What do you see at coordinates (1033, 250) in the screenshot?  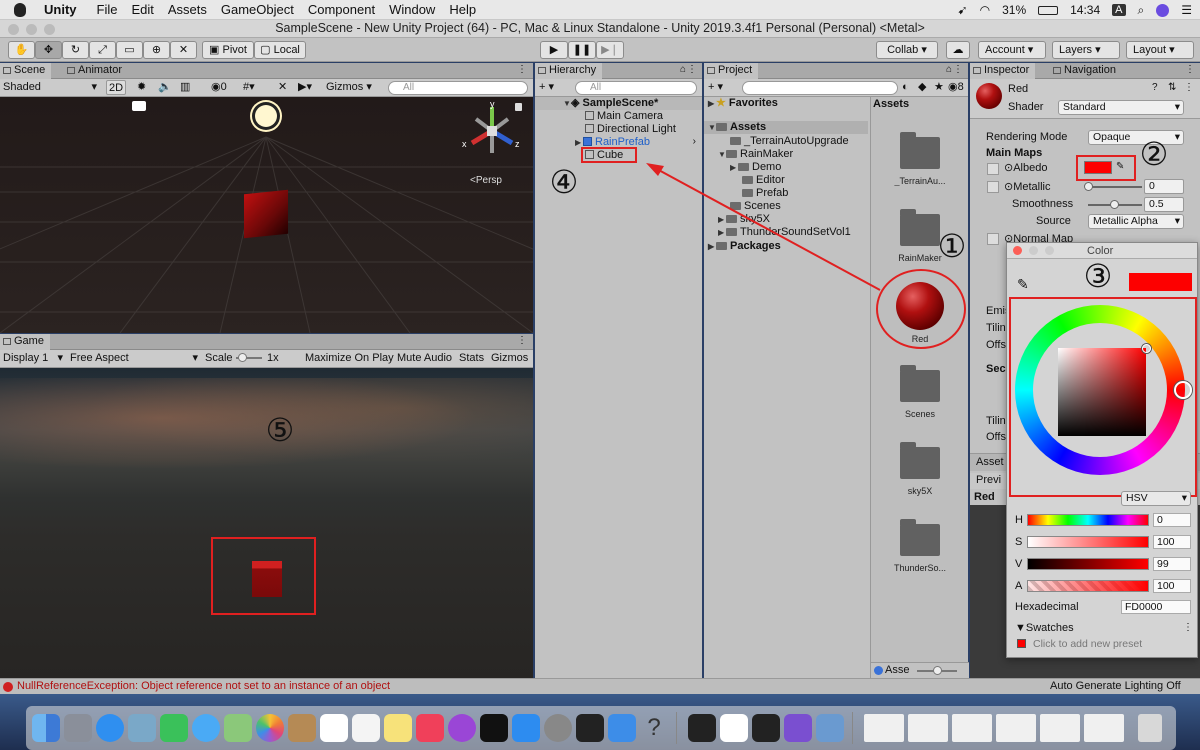 I see `minimize-picker-button` at bounding box center [1033, 250].